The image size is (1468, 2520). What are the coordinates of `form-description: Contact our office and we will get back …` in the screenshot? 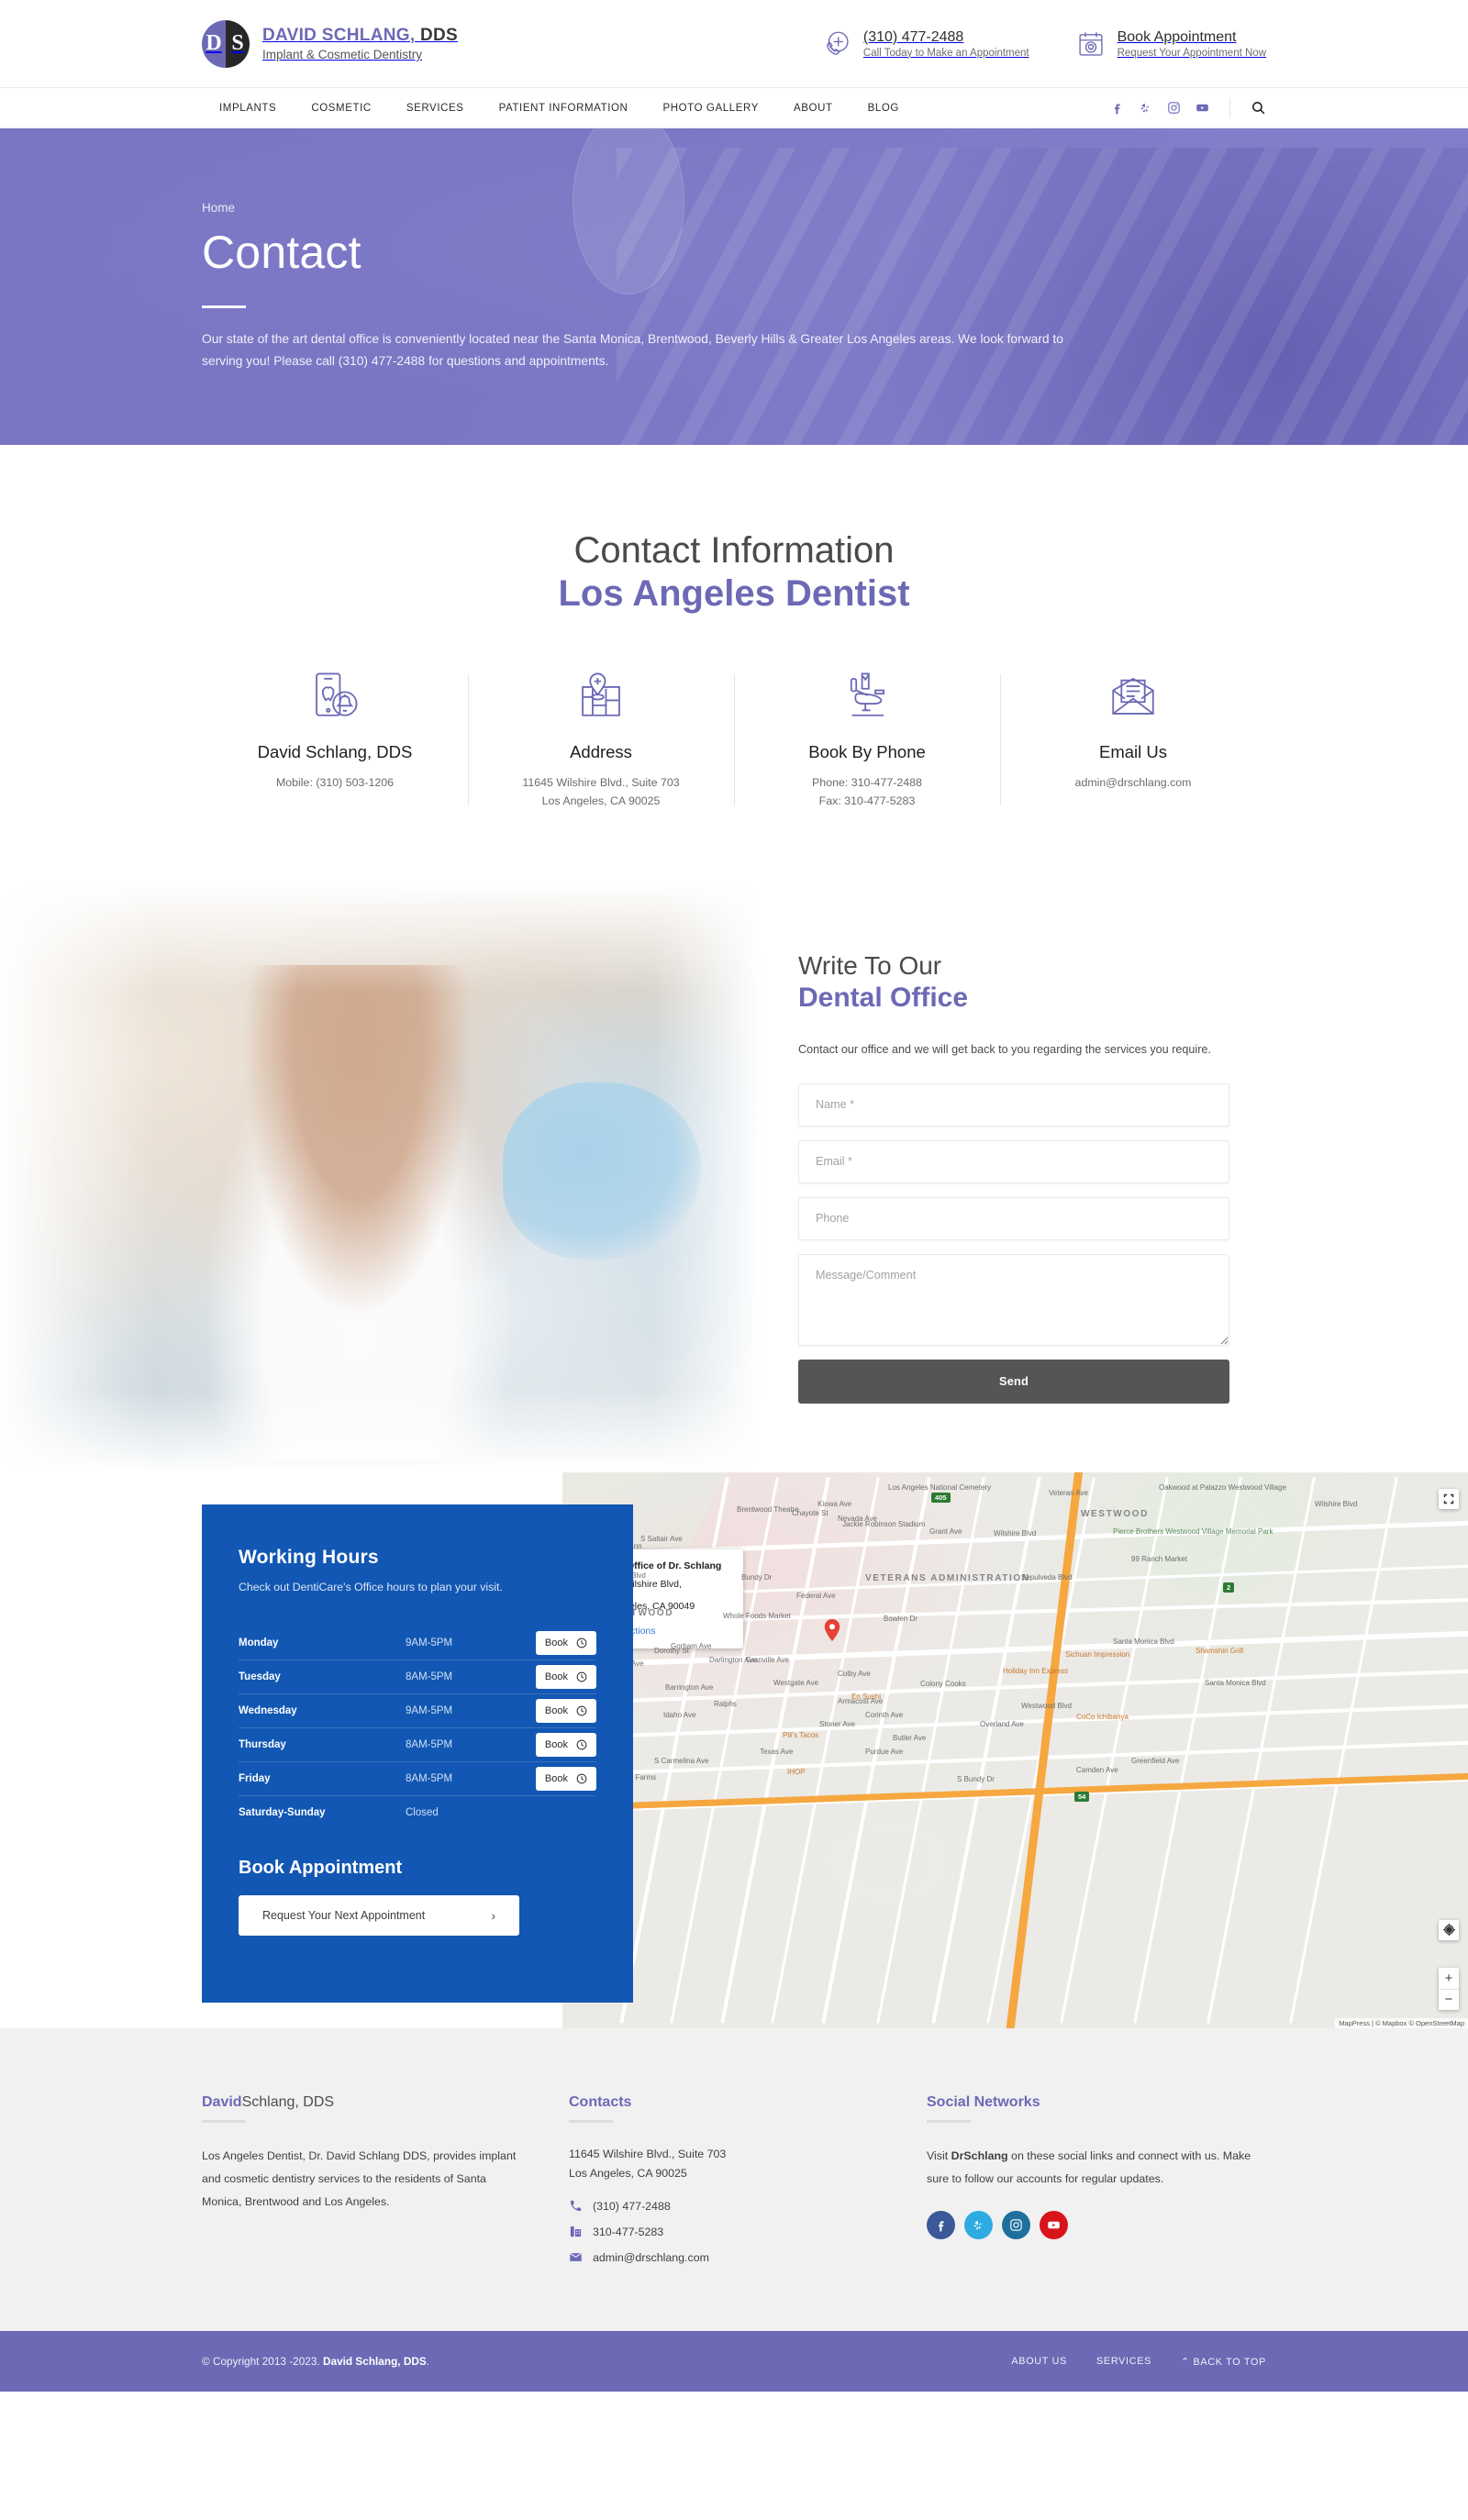 It's located at (1005, 1049).